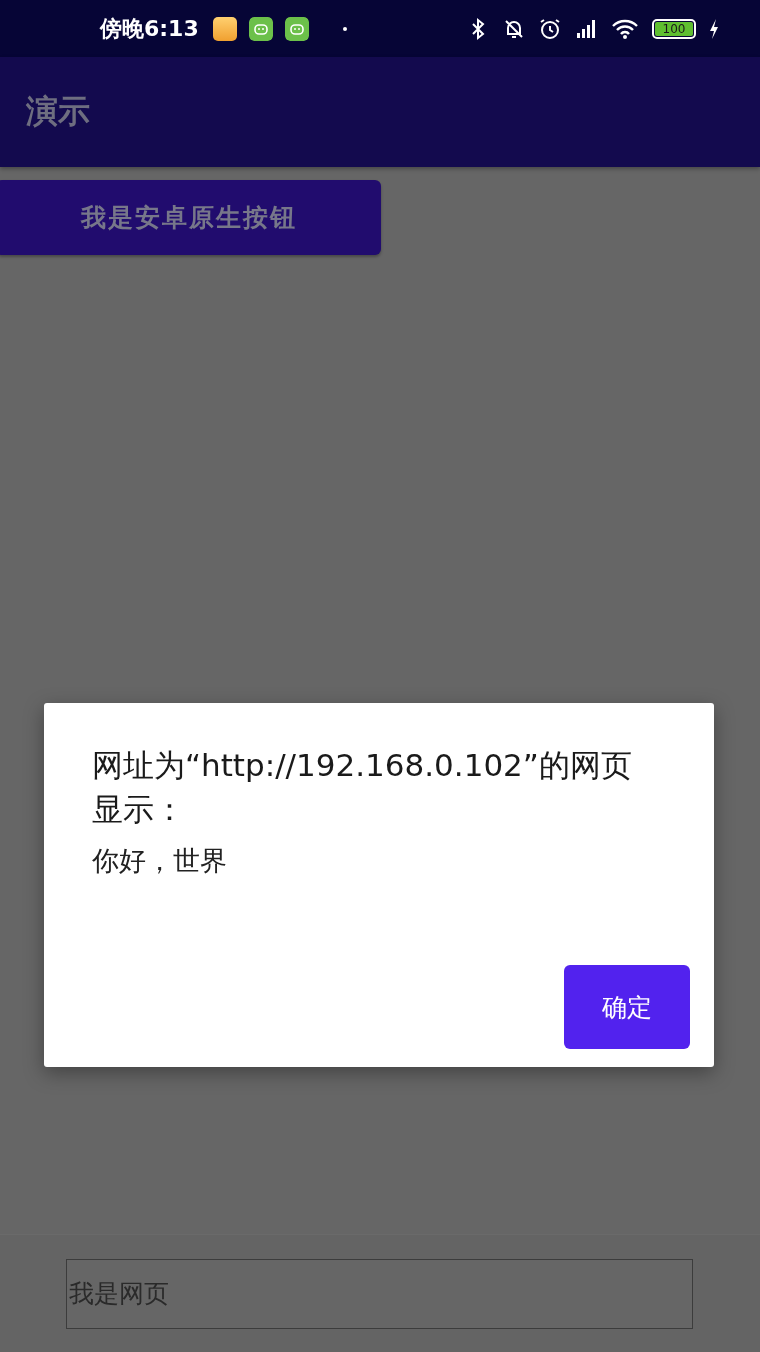 The height and width of the screenshot is (1352, 760). What do you see at coordinates (674, 28) in the screenshot?
I see `battery-icon: 100` at bounding box center [674, 28].